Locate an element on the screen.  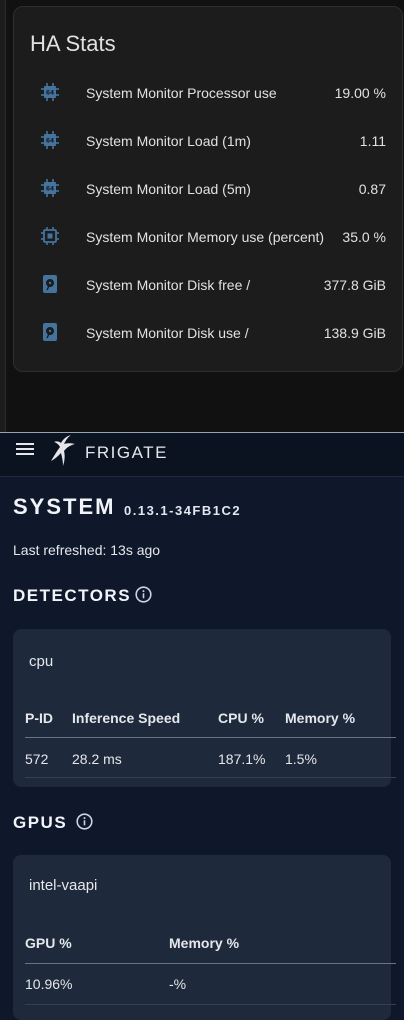
ha-entity-label: System Monitor Memory use (percent) is located at coordinates (205, 237).